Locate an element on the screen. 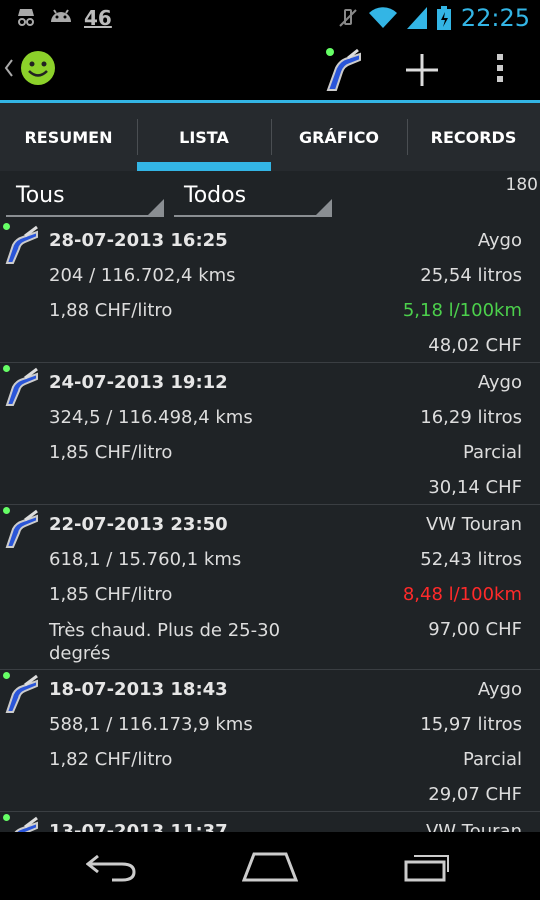 The image size is (540, 900). android-icon is located at coordinates (61, 15).